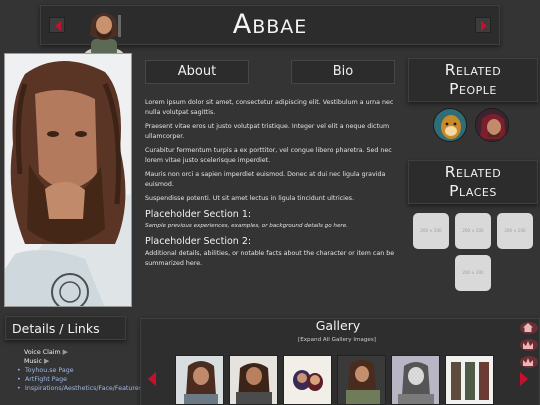 This screenshot has width=540, height=405. I want to click on voice-claim-label: Voice Claim, so click(42, 352).